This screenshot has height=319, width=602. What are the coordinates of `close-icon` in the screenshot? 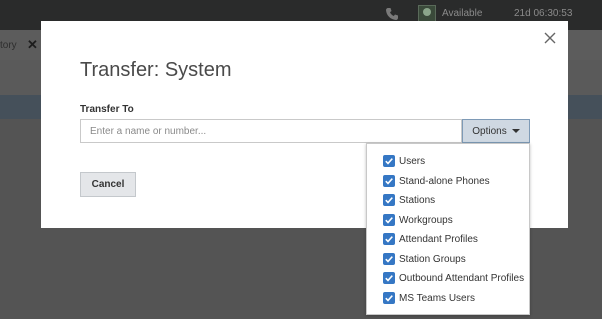 It's located at (550, 38).